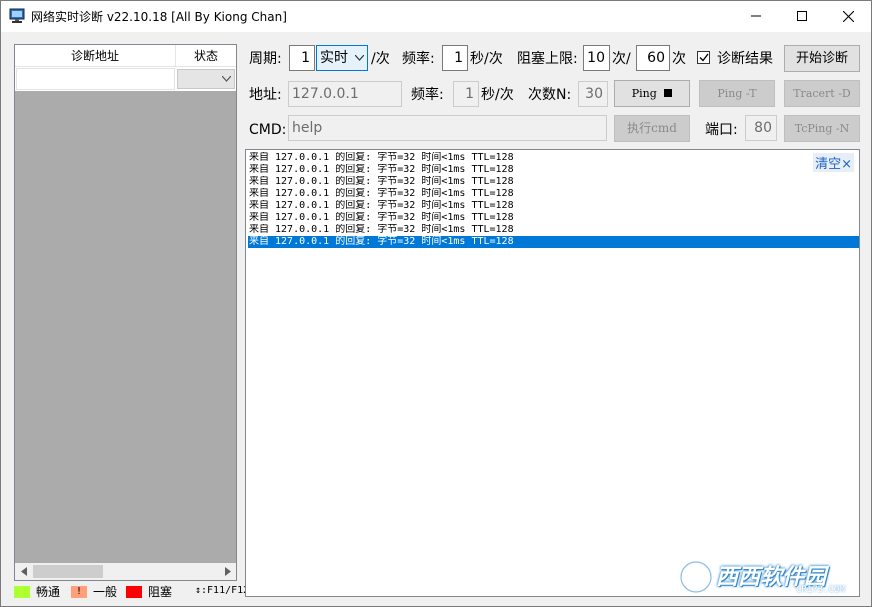 This screenshot has width=872, height=607. I want to click on checkmark-icon, so click(704, 57).